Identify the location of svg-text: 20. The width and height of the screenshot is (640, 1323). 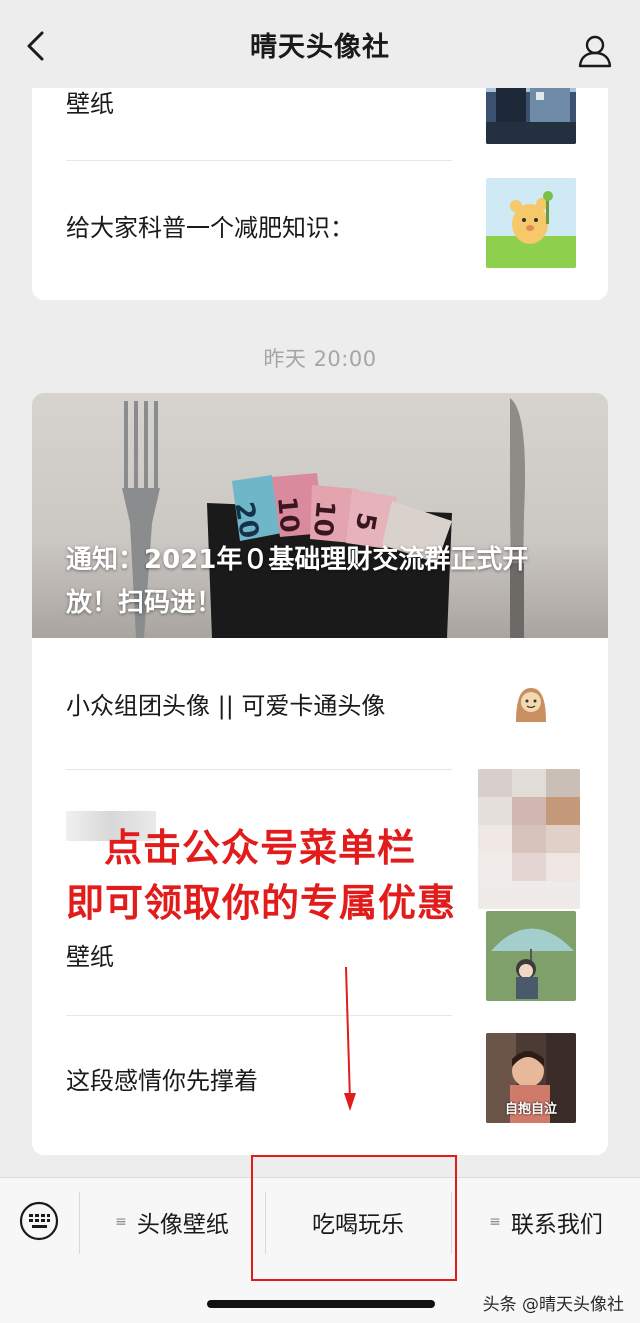
(246, 520).